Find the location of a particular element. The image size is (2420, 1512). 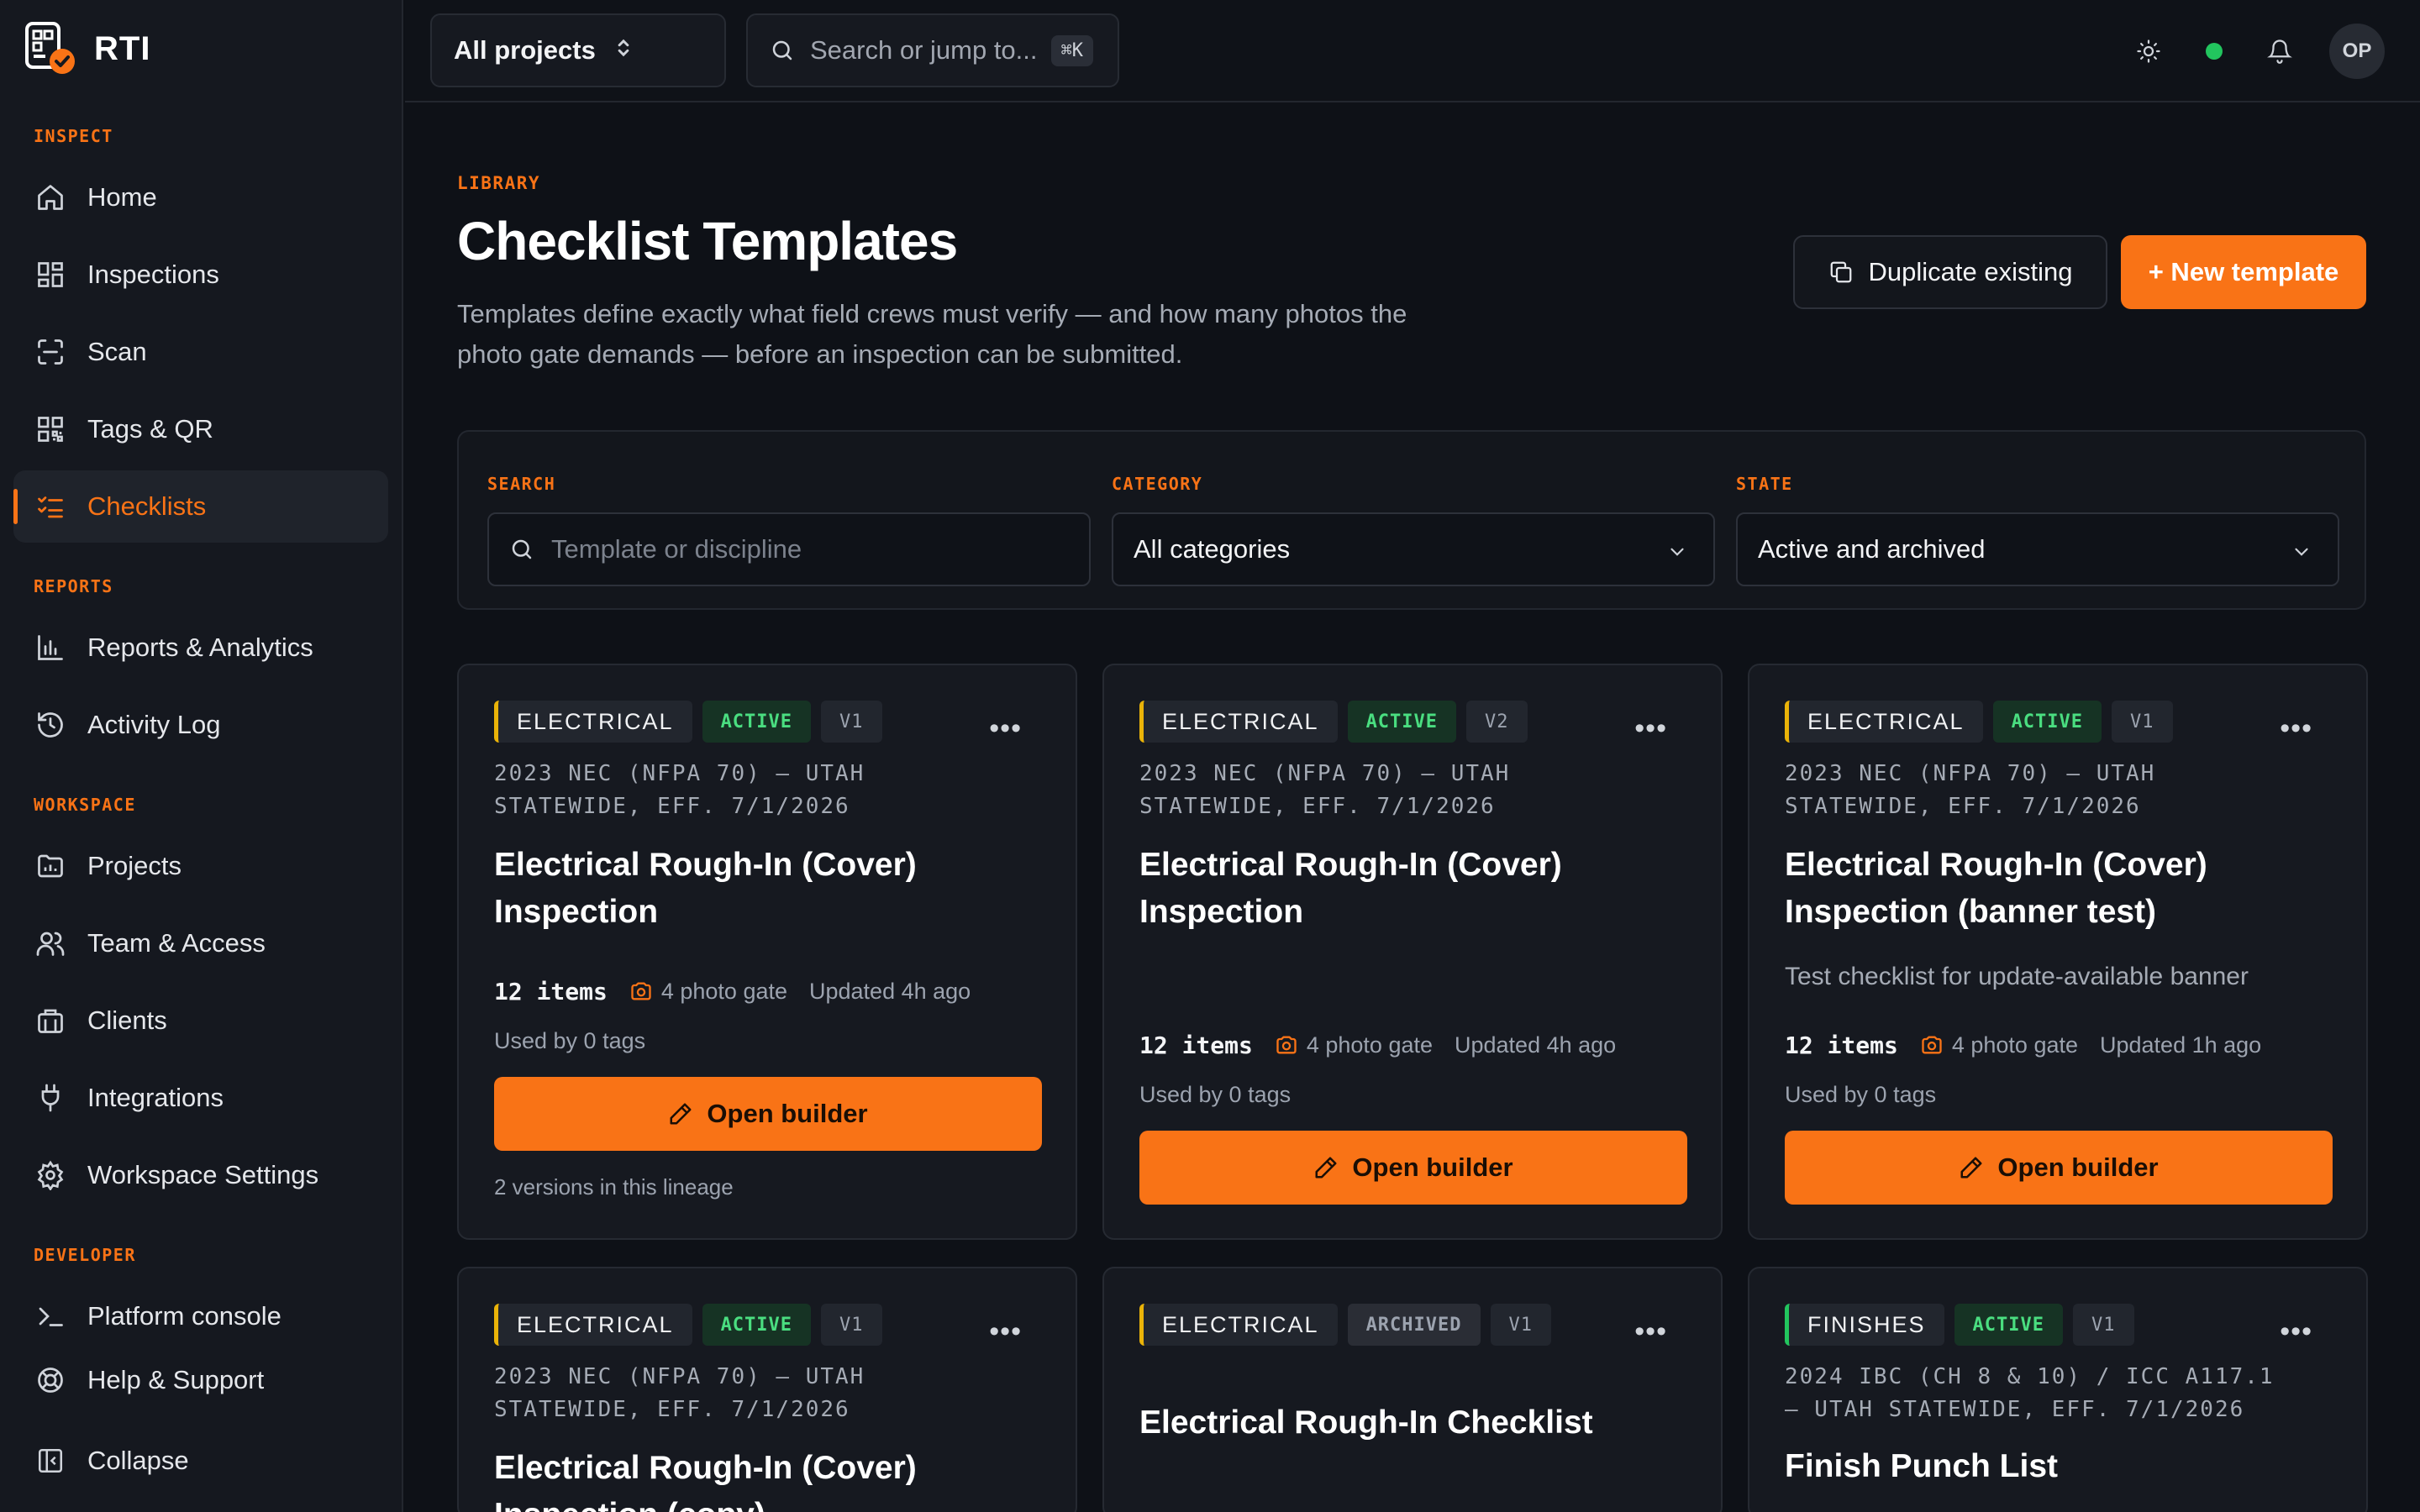

filter-label: STATE is located at coordinates (1764, 484).